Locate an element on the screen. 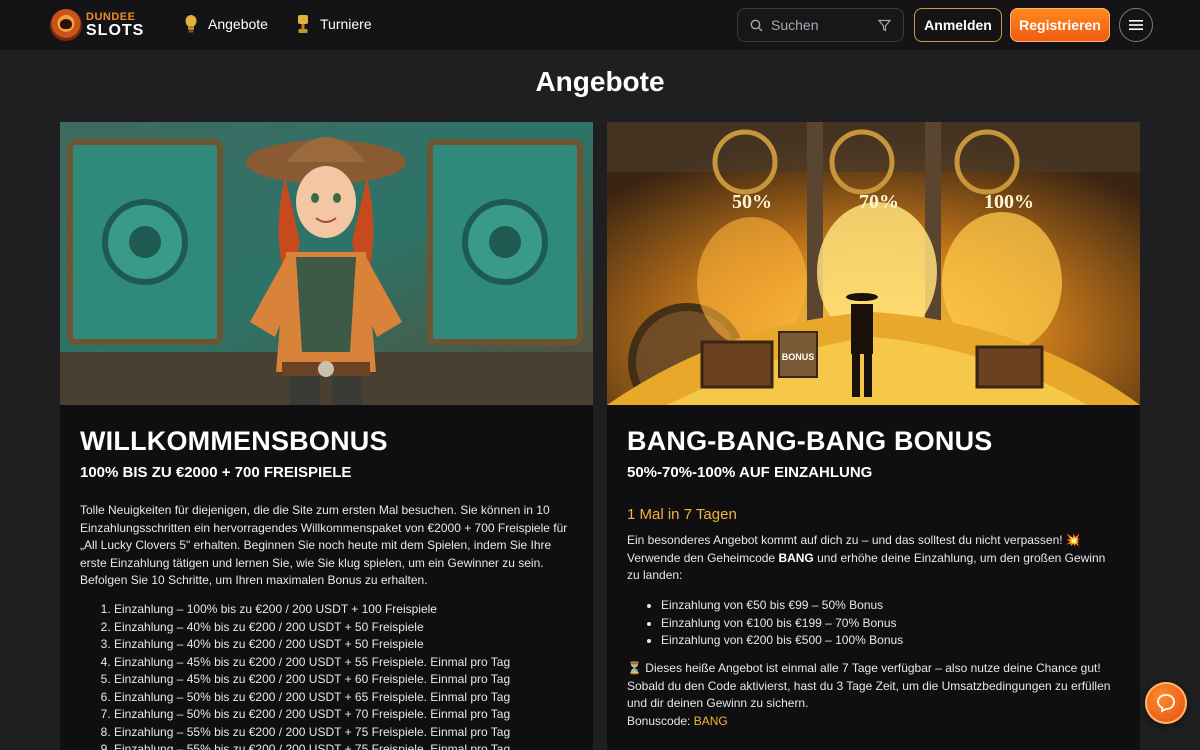  bang-card-title: BANG-BANG-BANG BONUS is located at coordinates (810, 441).